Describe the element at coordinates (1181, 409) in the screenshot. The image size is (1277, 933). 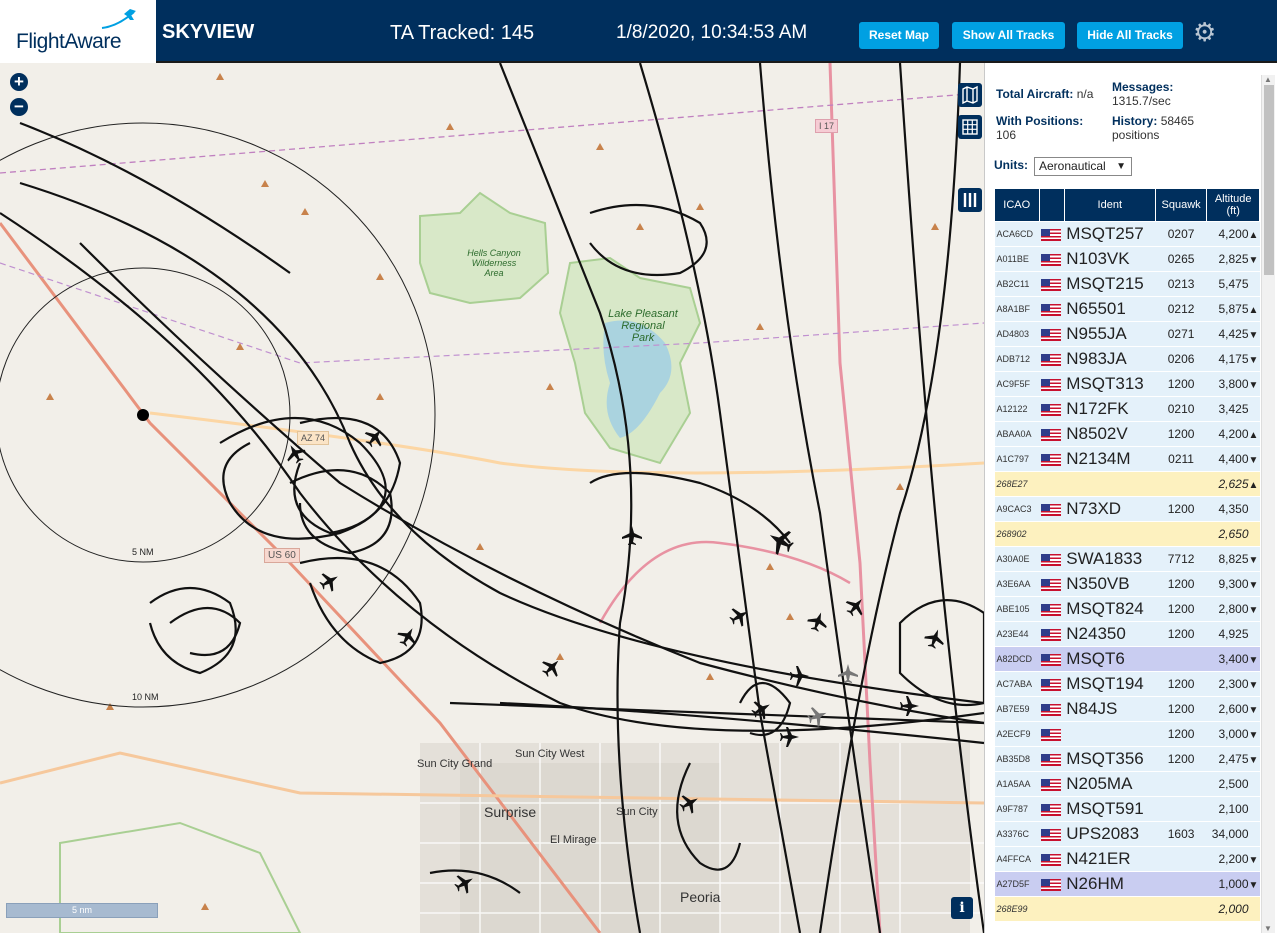
I see `squawk-cell: 0210` at that location.